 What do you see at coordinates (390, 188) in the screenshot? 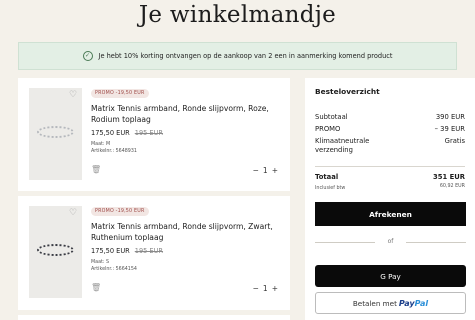
I see `vat-row: Inclusief btw 60,92 EUR` at bounding box center [390, 188].